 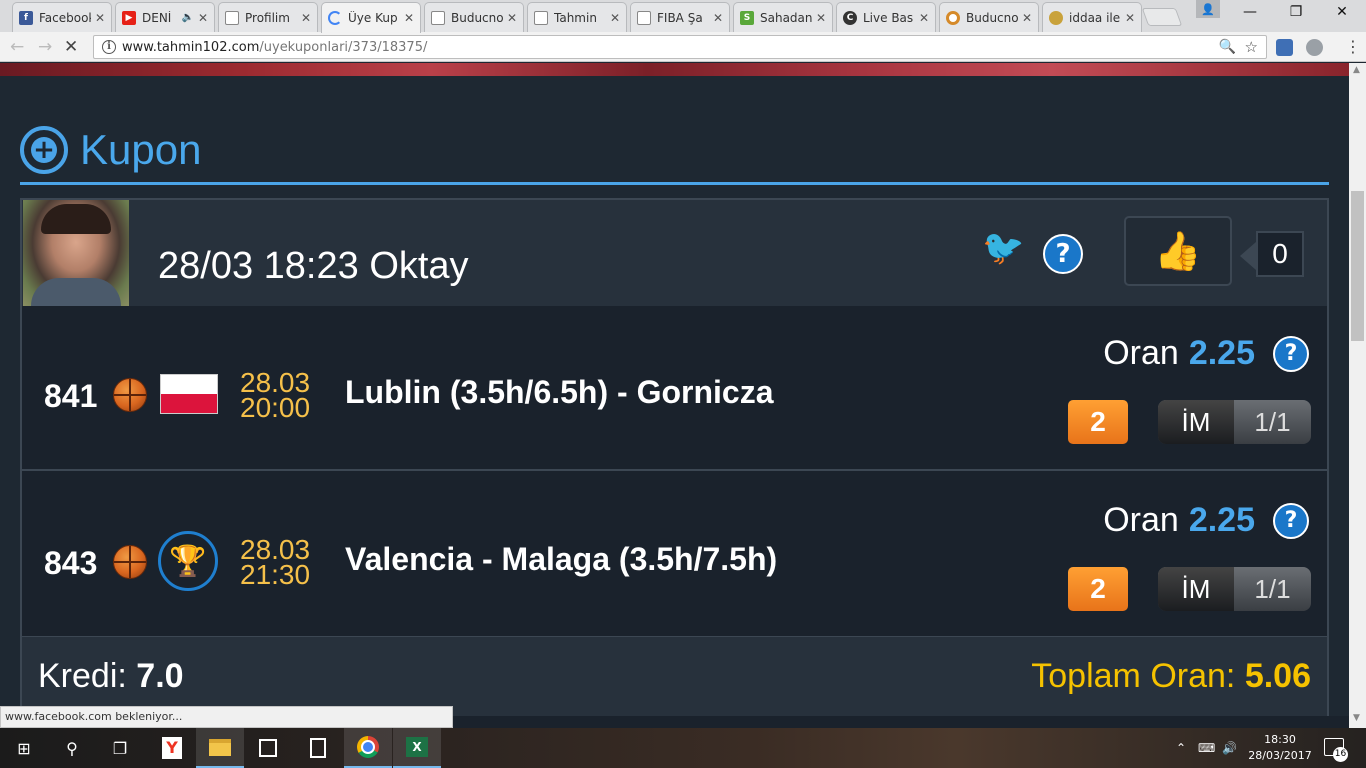 What do you see at coordinates (1133, 676) in the screenshot?
I see `total-odds-label: Toplam Oran:` at bounding box center [1133, 676].